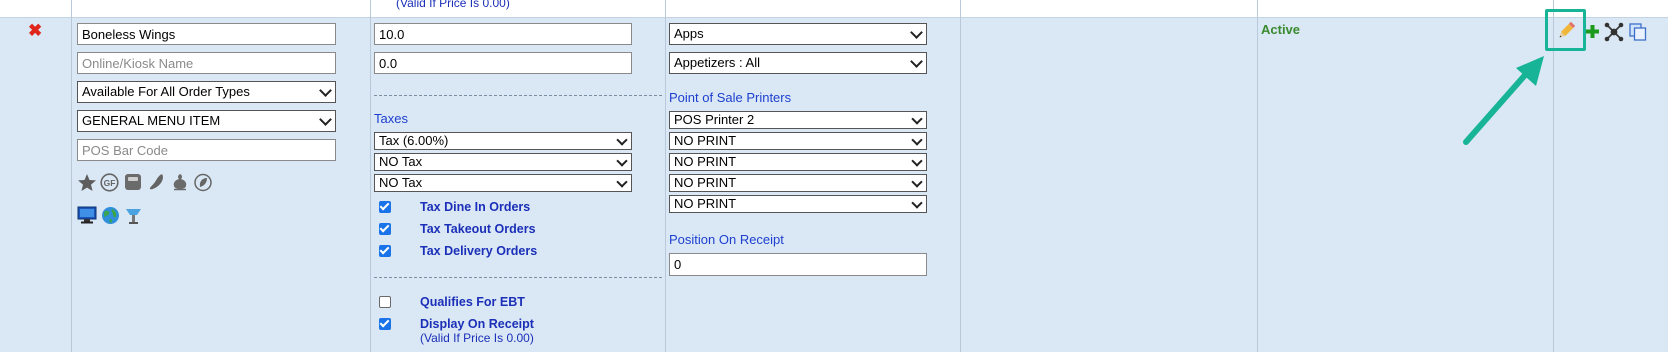  Describe the element at coordinates (203, 182) in the screenshot. I see `leaf-icon` at that location.